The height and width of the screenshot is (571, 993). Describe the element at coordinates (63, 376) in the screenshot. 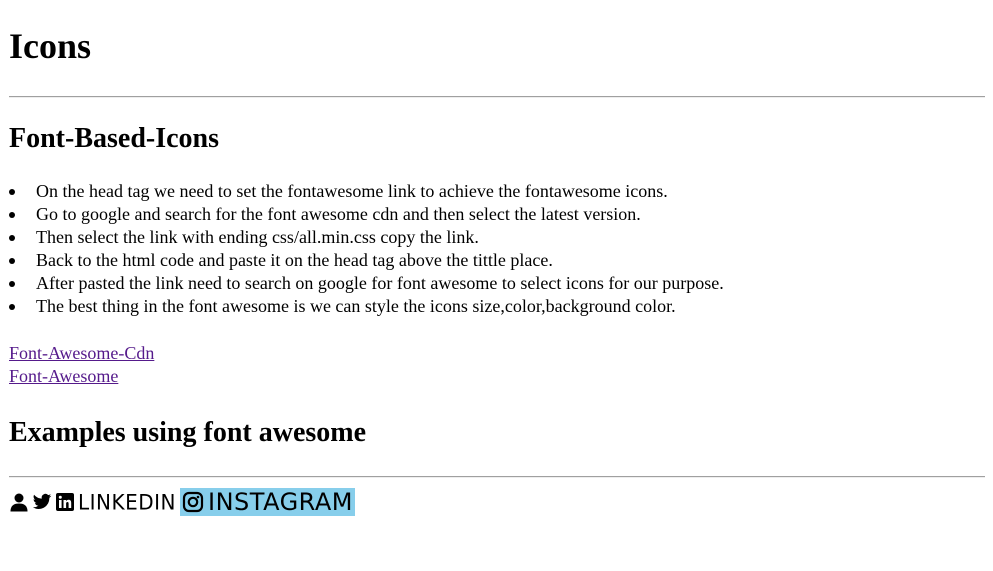

I see `font-awesome-link: Font-Awesome` at that location.